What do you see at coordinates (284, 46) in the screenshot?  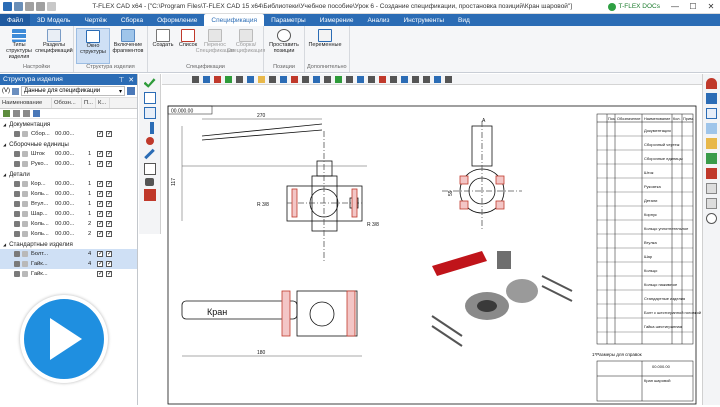 I see `place-positions-button: Проставить позиции` at bounding box center [284, 46].